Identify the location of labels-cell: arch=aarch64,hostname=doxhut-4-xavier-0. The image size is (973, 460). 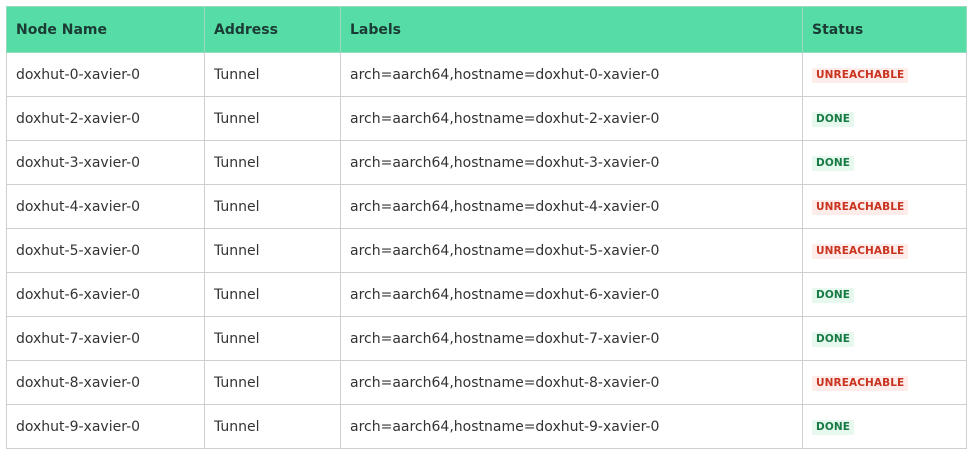
(571, 206).